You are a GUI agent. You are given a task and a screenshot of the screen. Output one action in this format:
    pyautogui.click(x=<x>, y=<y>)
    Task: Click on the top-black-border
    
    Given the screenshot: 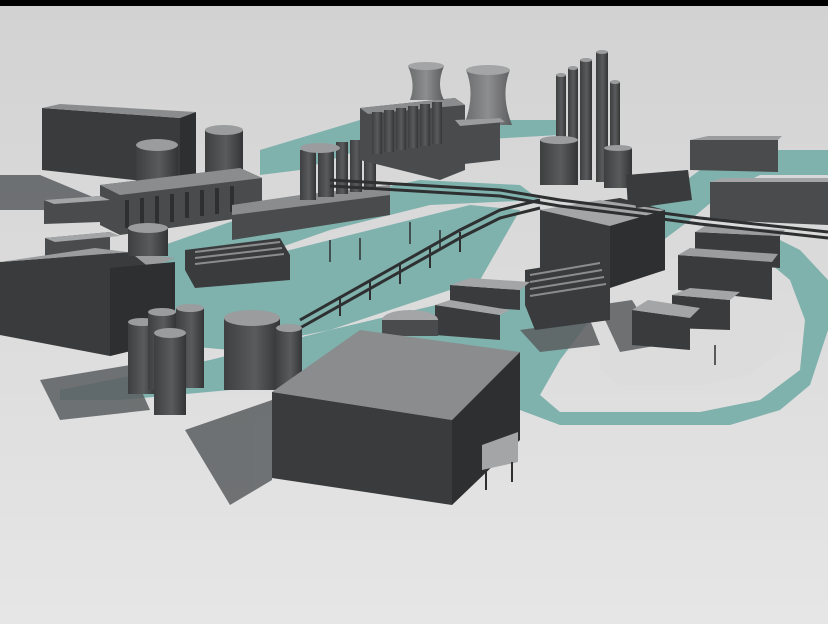 What is the action you would take?
    pyautogui.click(x=414, y=3)
    